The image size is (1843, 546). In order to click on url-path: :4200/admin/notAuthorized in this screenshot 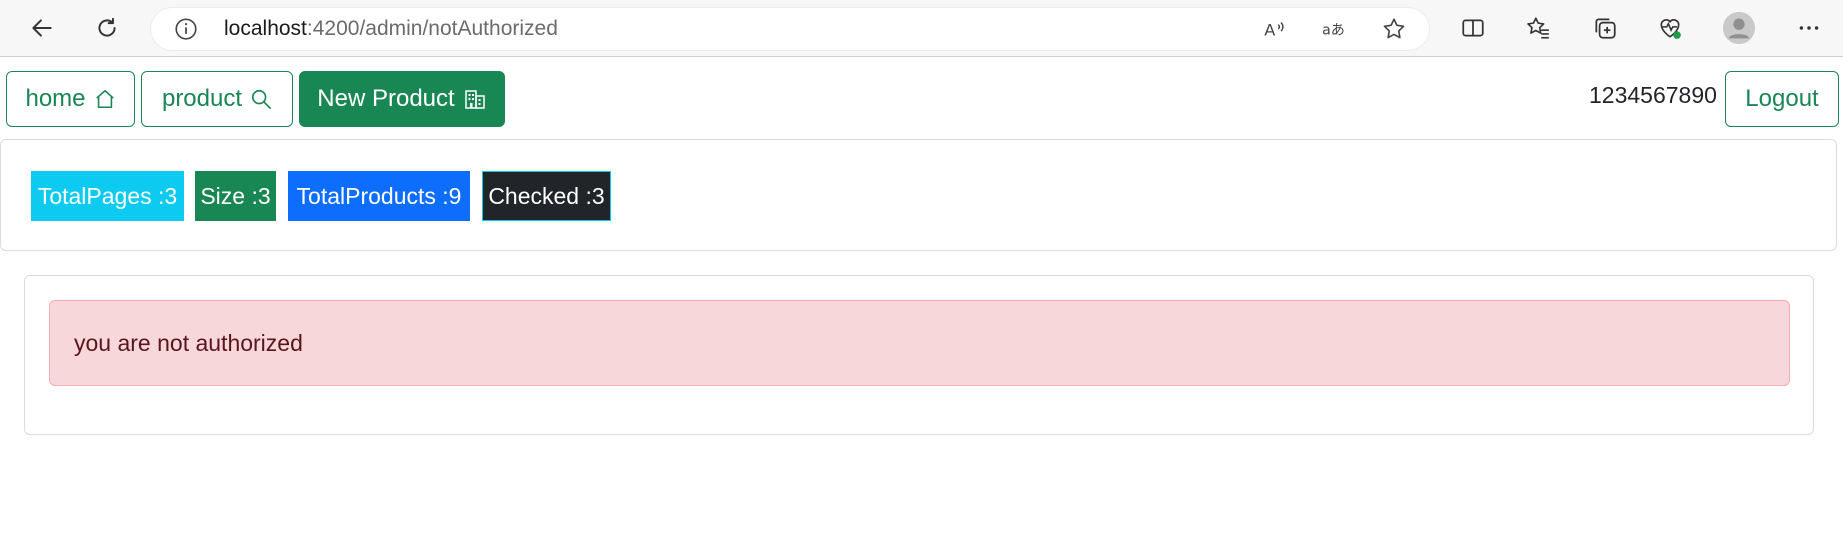, I will do `click(432, 28)`.